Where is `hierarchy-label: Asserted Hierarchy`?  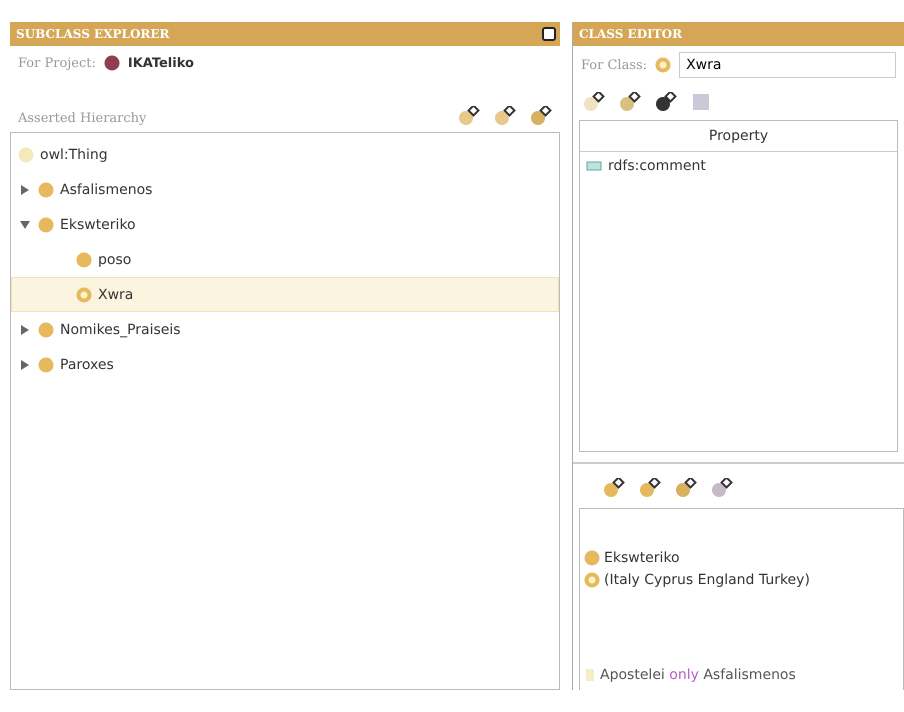 hierarchy-label: Asserted Hierarchy is located at coordinates (82, 118).